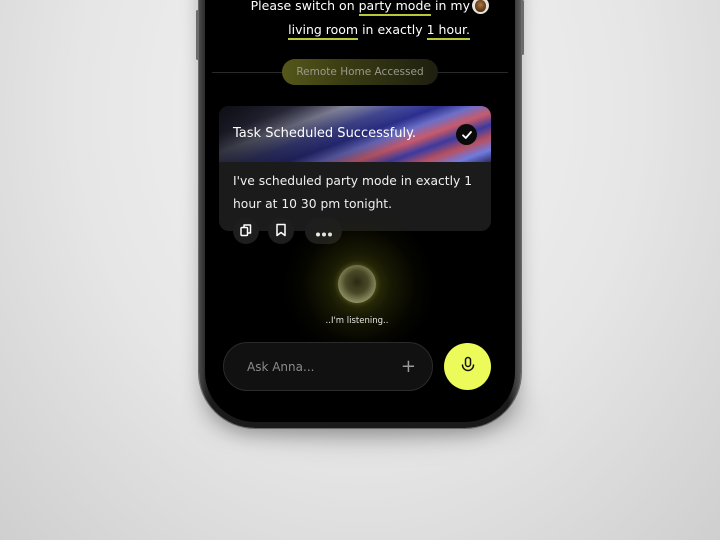 This screenshot has width=720, height=540. I want to click on bookmark-icon, so click(281, 231).